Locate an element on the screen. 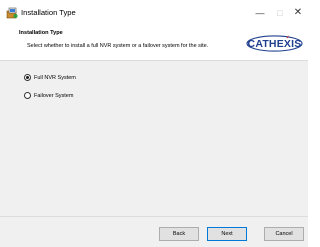 The height and width of the screenshot is (247, 320). radio-failover is located at coordinates (27, 95).